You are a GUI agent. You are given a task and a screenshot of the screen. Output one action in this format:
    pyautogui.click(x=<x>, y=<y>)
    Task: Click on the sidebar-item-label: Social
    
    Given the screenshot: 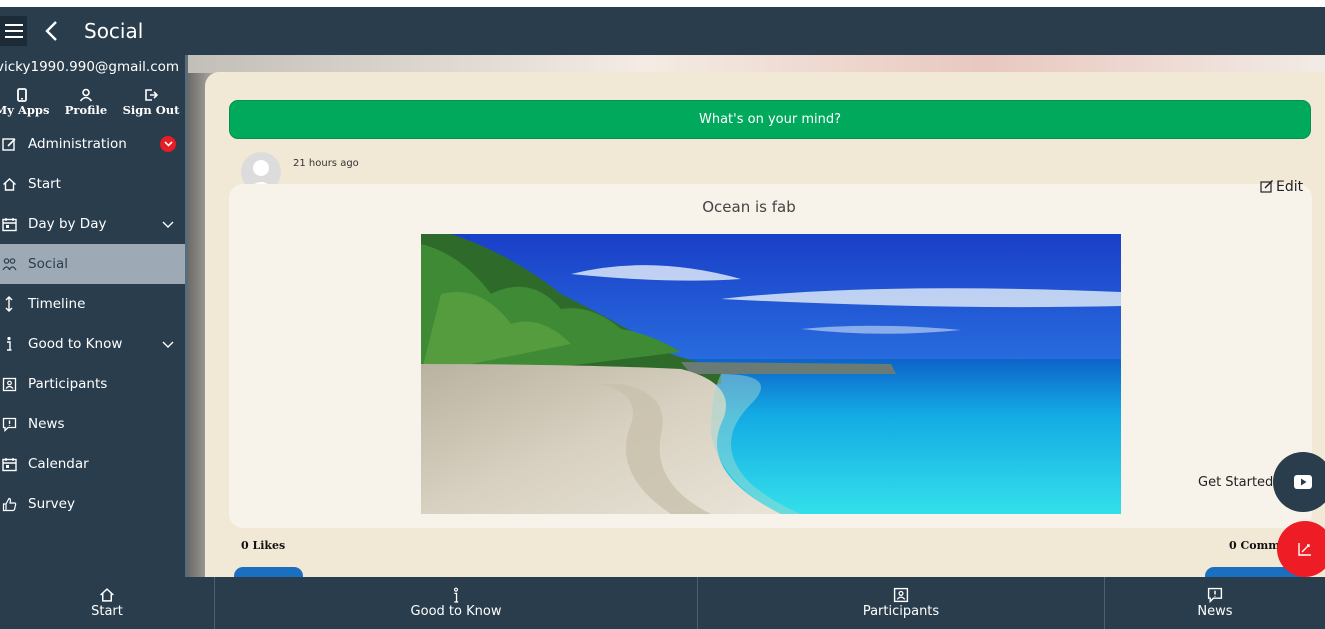 What is the action you would take?
    pyautogui.click(x=48, y=264)
    